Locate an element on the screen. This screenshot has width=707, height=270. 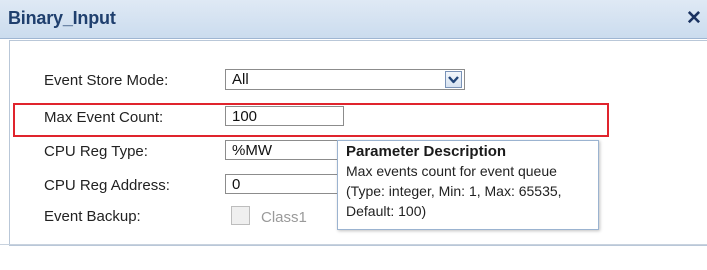
event-store-mode-label: Event Store Mode: is located at coordinates (106, 80).